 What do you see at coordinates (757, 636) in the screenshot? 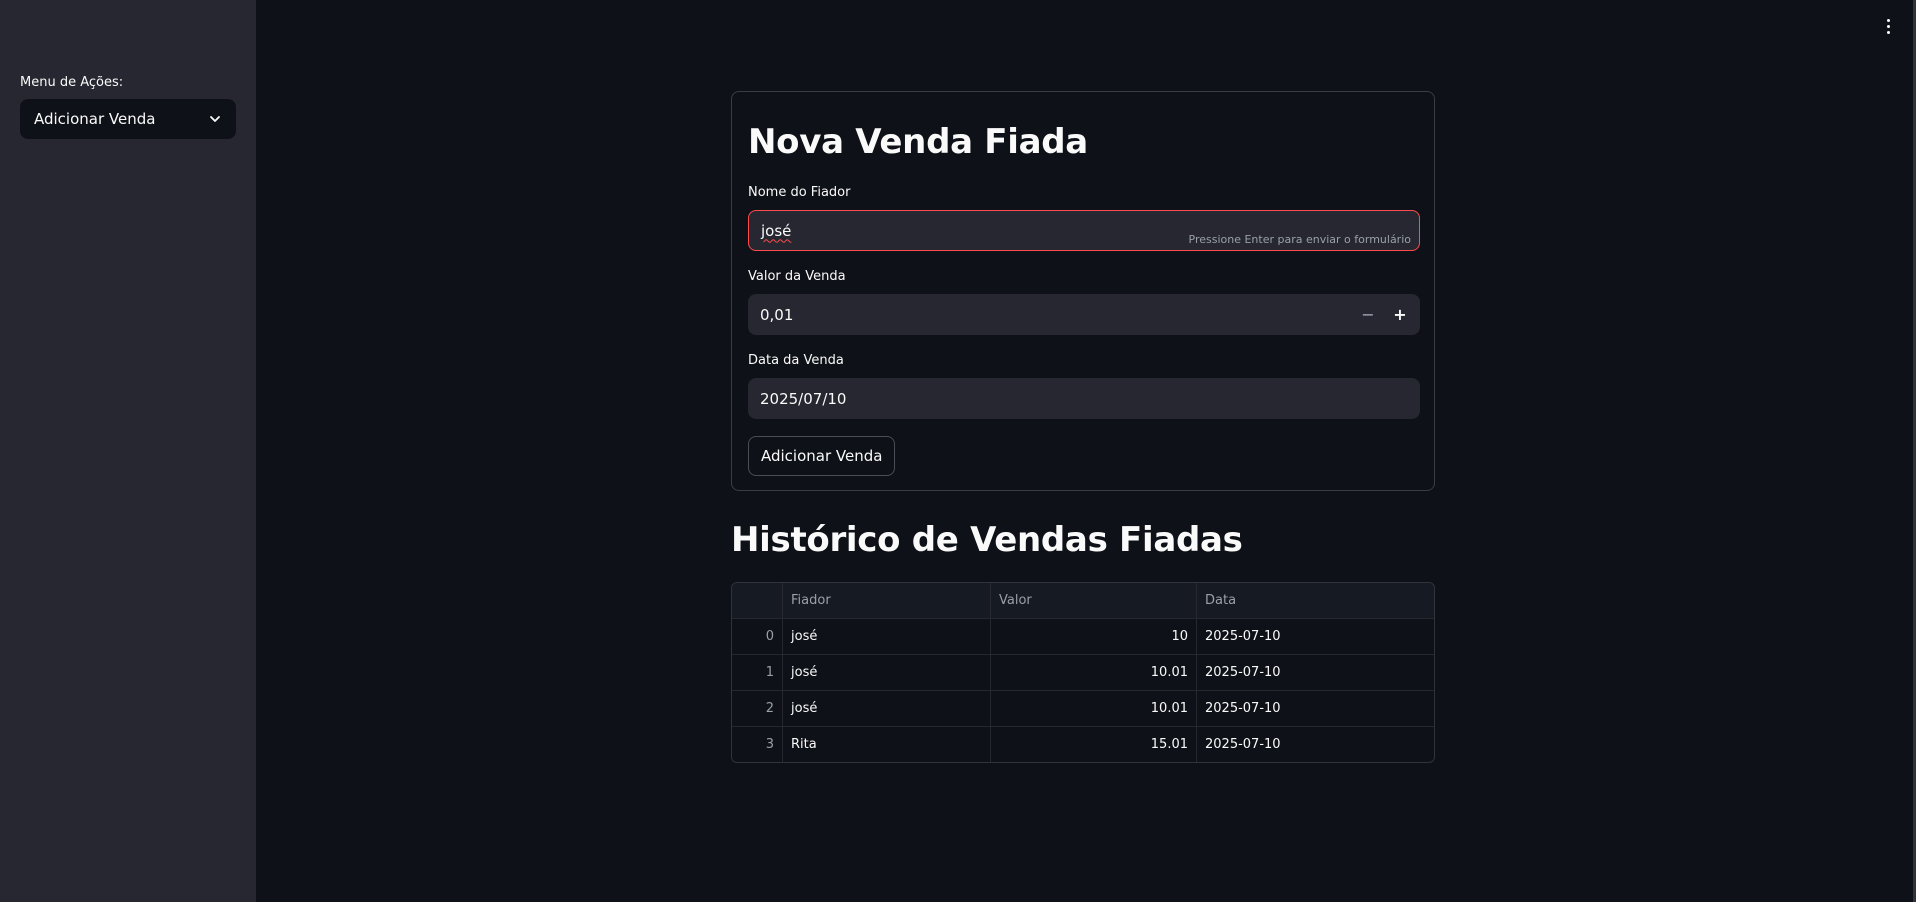
I see `row-index: 0` at bounding box center [757, 636].